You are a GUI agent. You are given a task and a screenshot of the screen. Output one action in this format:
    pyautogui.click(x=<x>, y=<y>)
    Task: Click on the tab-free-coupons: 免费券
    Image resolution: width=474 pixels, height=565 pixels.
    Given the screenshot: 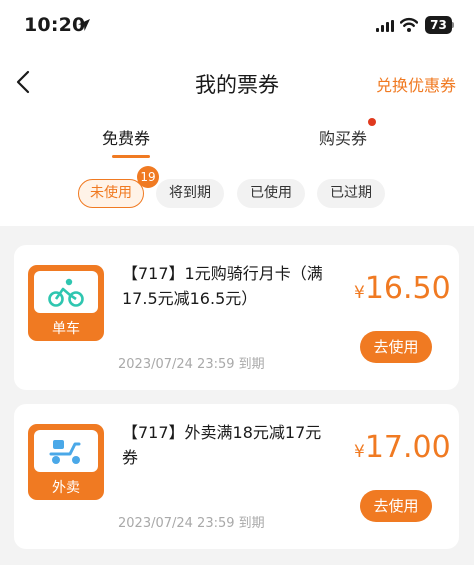 What is the action you would take?
    pyautogui.click(x=126, y=137)
    